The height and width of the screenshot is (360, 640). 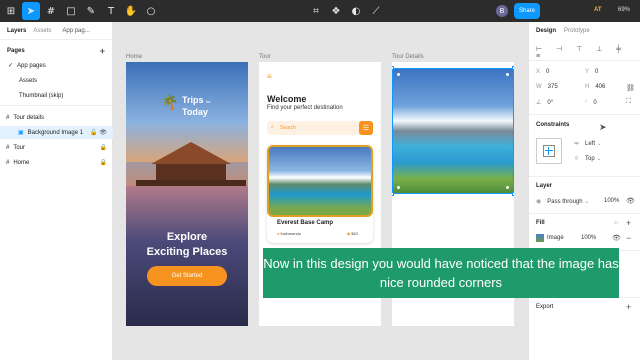 What do you see at coordinates (320, 128) in the screenshot?
I see `search-field: ⌕ Search ☰` at bounding box center [320, 128].